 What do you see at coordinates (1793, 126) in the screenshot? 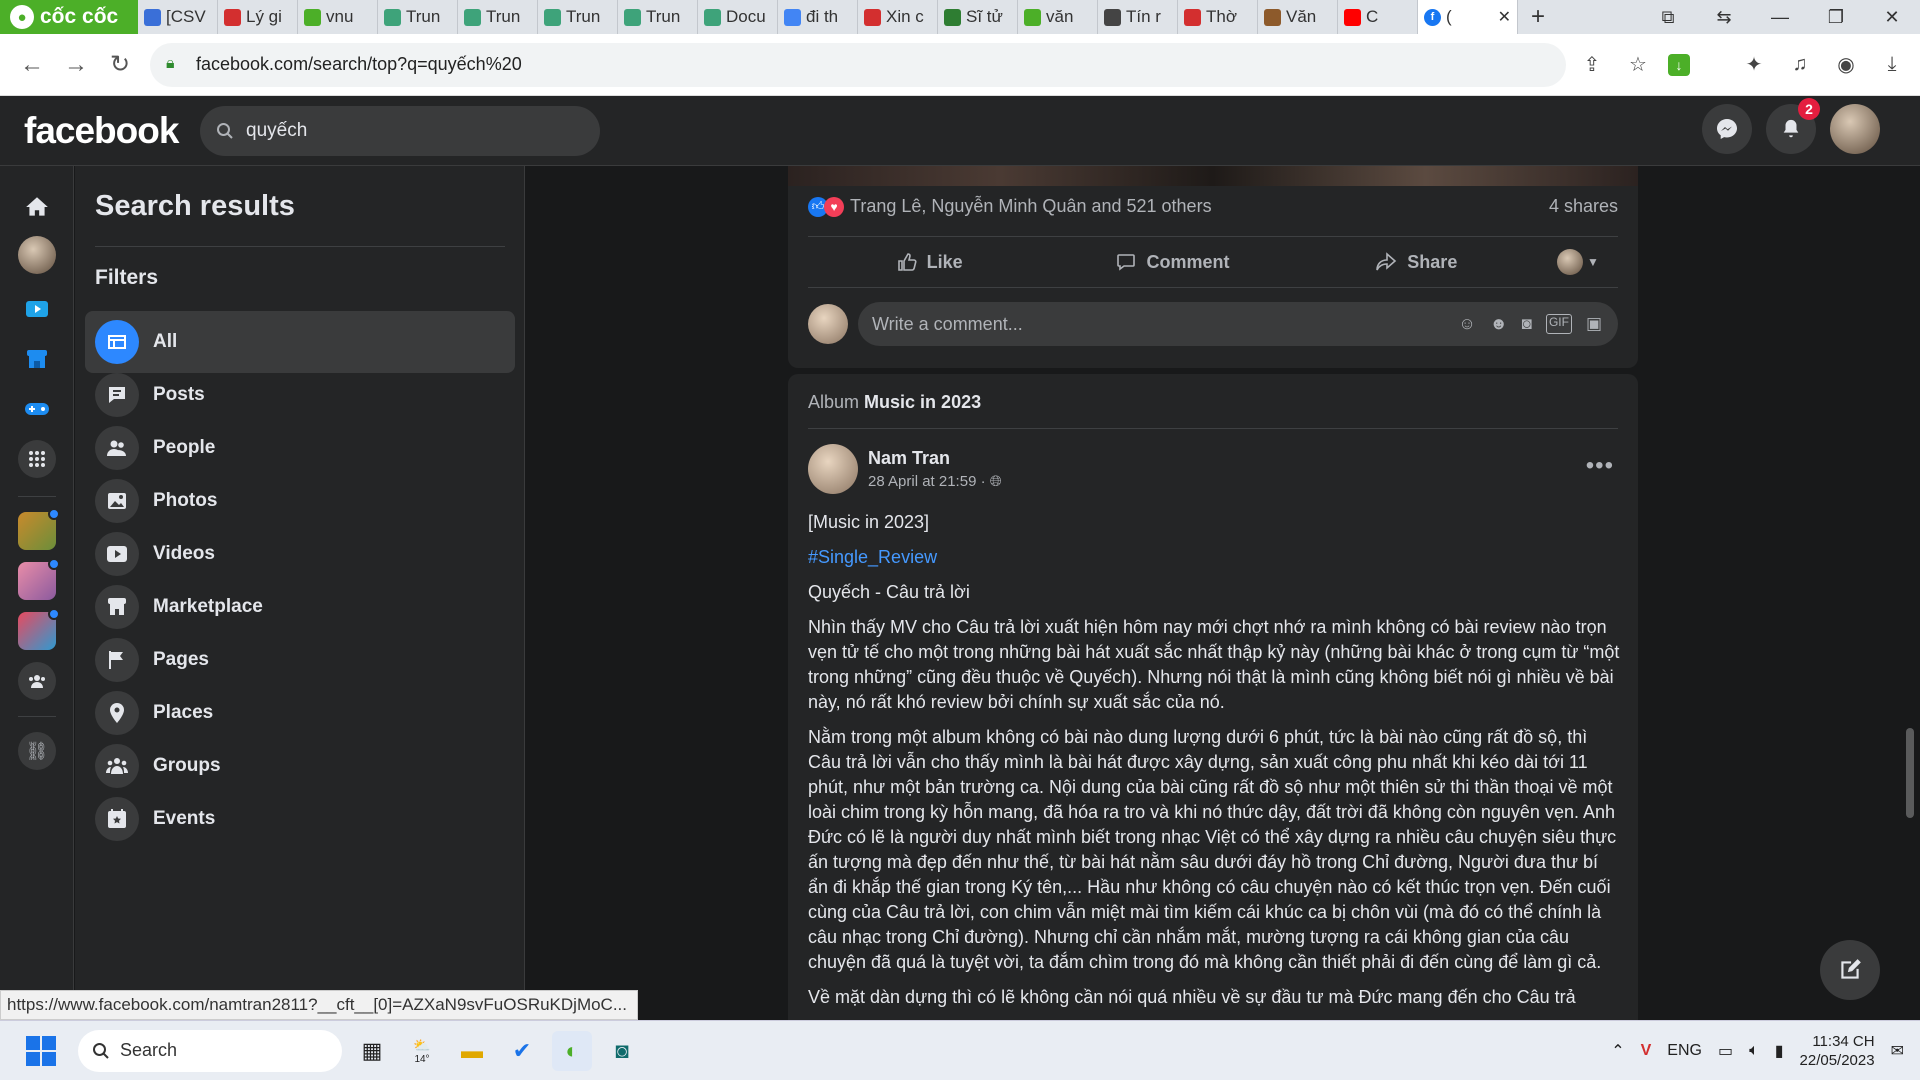
I see `notifications-button: 2` at bounding box center [1793, 126].